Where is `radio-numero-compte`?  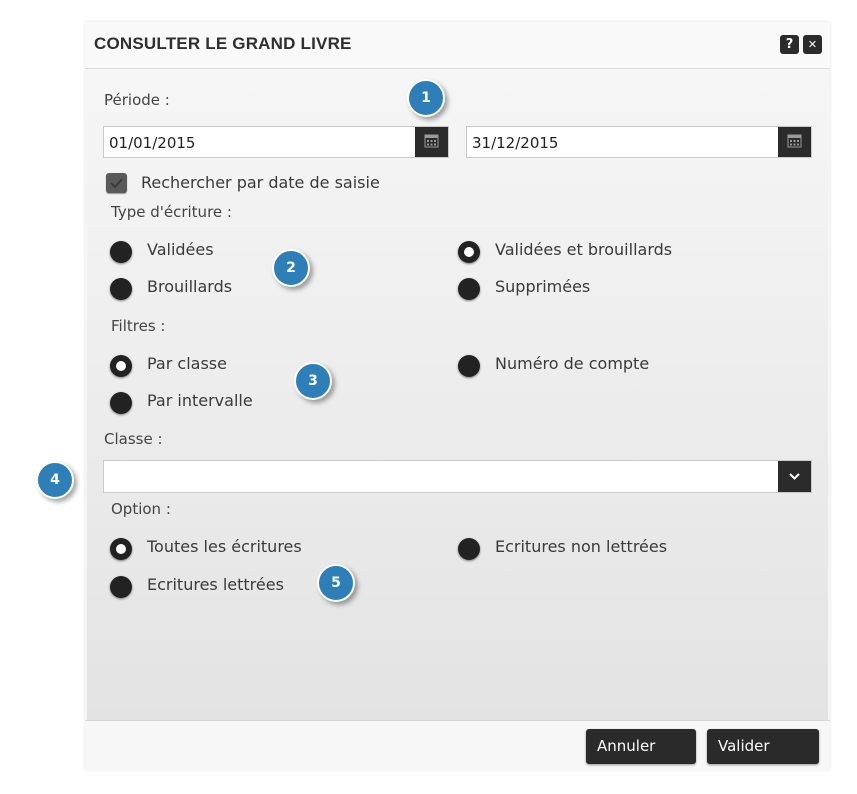
radio-numero-compte is located at coordinates (469, 366).